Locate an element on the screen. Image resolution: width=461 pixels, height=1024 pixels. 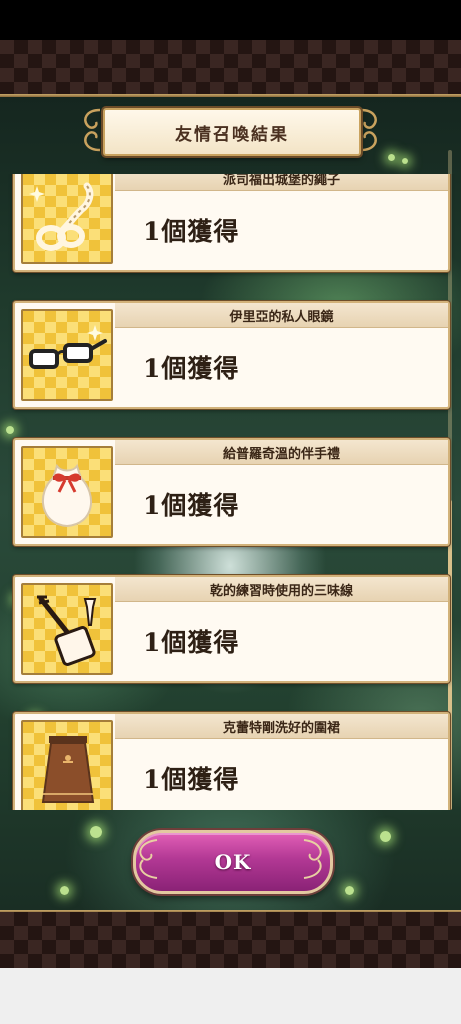
top-gold-trim is located at coordinates (230, 95).